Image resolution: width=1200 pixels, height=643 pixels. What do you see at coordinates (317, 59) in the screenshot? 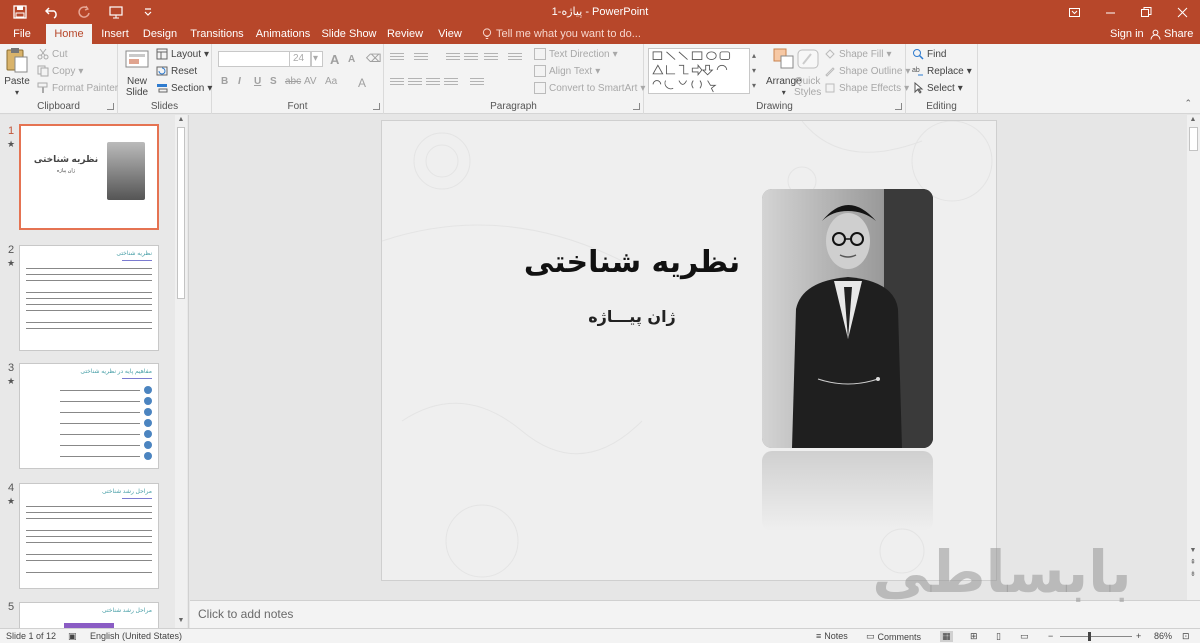
I see `font-size-dropdown-icon: ▾` at bounding box center [317, 59].